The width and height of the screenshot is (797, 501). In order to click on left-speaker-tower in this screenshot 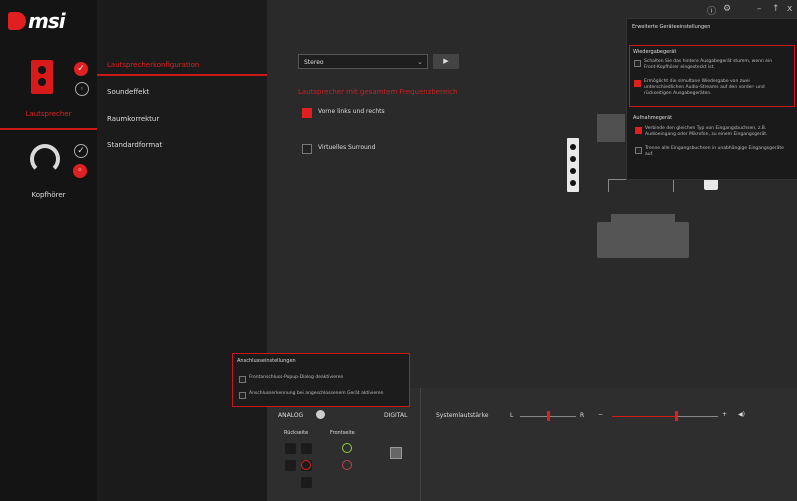, I will do `click(573, 165)`.